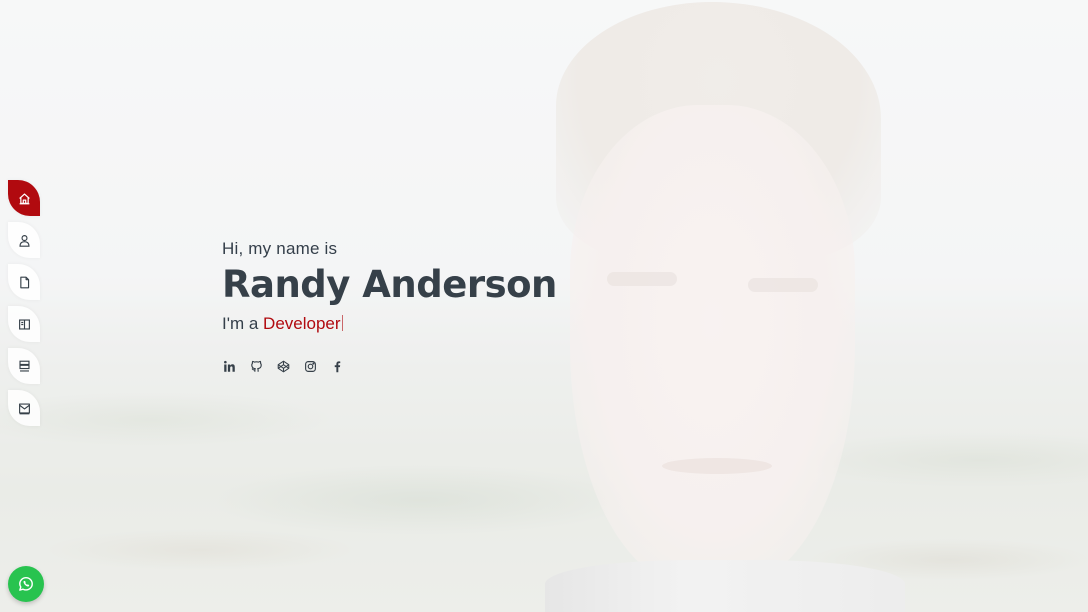 The image size is (1088, 612). I want to click on file-icon, so click(24, 282).